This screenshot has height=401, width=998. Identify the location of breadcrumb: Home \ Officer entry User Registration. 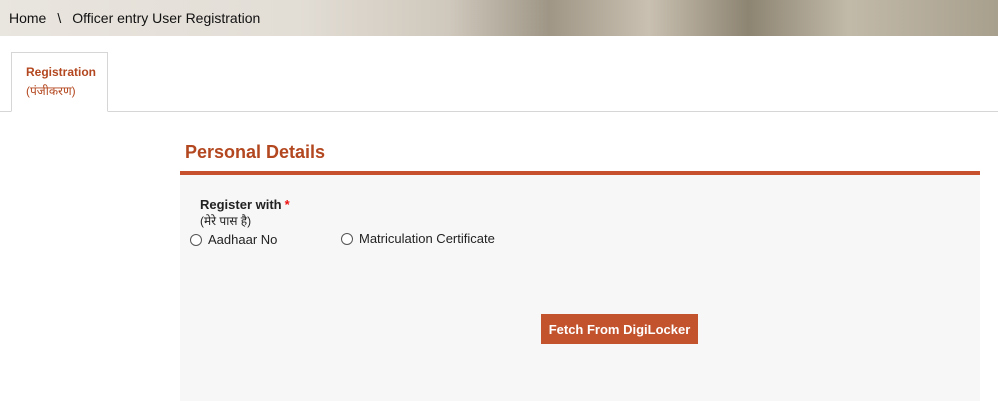
(499, 18).